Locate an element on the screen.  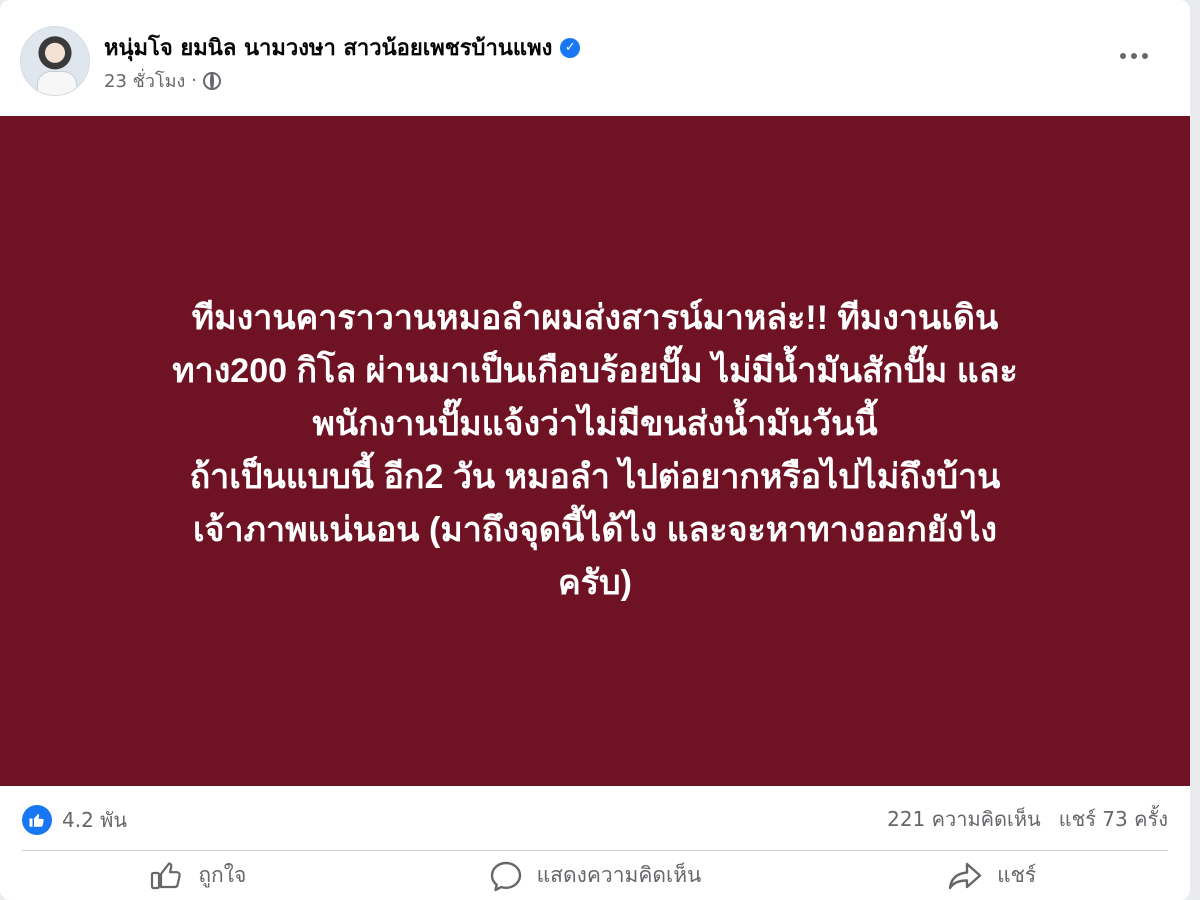
thumbs-up-icon is located at coordinates (166, 875).